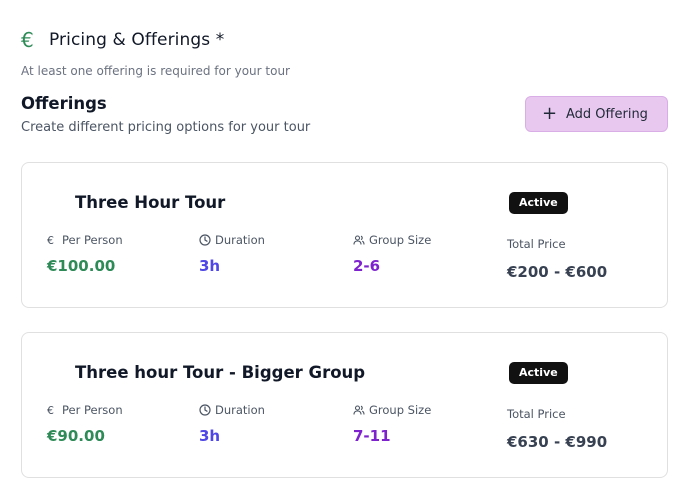 This screenshot has width=689, height=492. What do you see at coordinates (392, 254) in the screenshot?
I see `group-size-metric: Group Size 2-6` at bounding box center [392, 254].